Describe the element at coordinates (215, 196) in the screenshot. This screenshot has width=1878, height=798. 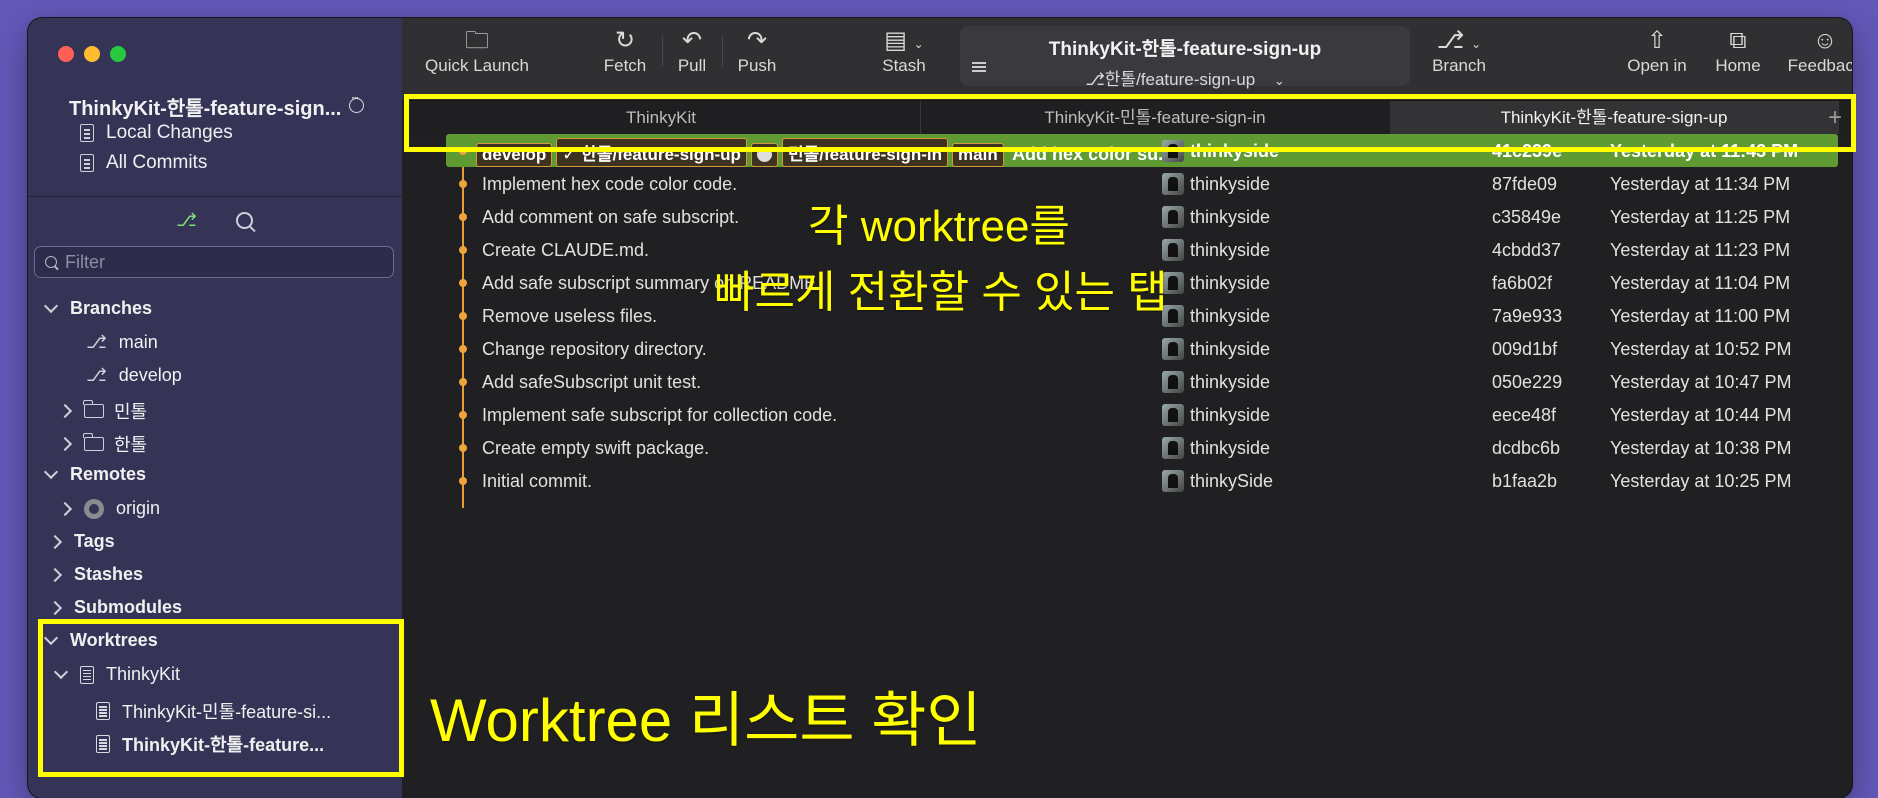
I see `sidebar-divider` at that location.